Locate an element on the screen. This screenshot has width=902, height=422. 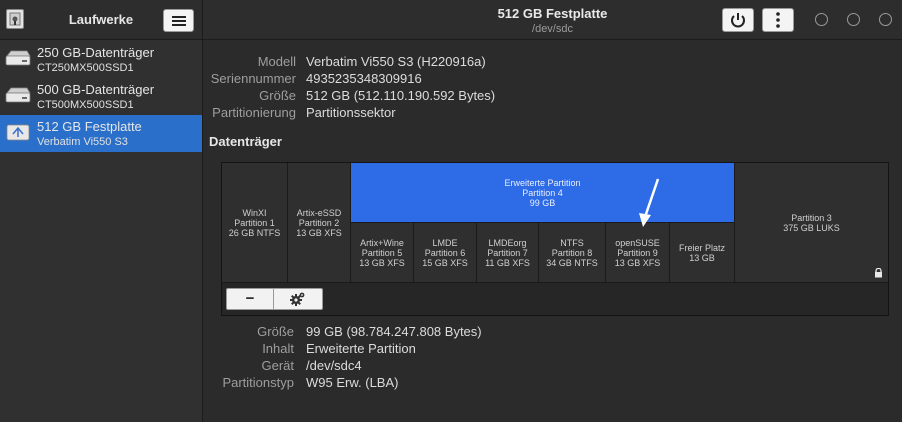
main-header: 512 GB Festplatte /dev/sdc is located at coordinates (552, 20).